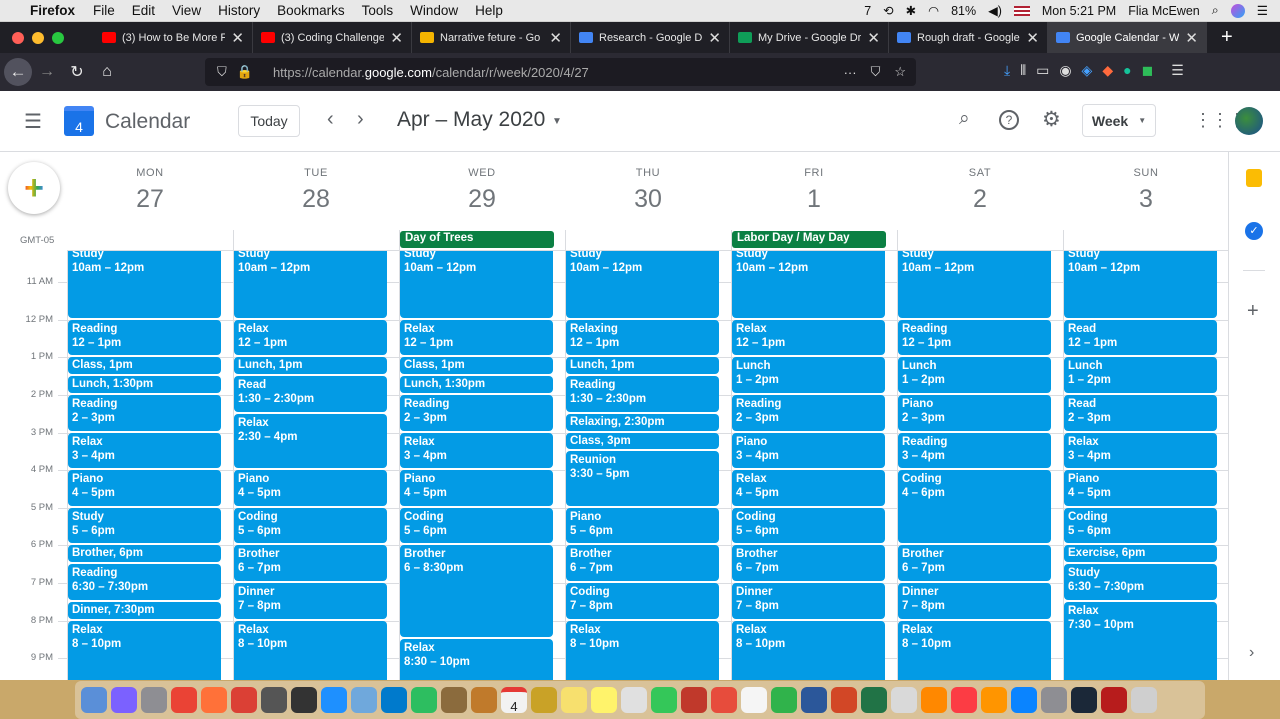 The height and width of the screenshot is (719, 1280). I want to click on allday-event: Labor Day / May Day, so click(809, 239).